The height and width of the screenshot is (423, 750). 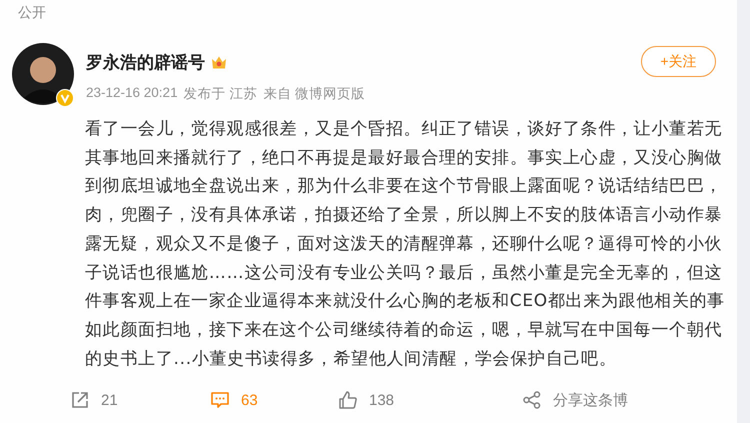 What do you see at coordinates (381, 400) in the screenshot?
I see `like-count: 138` at bounding box center [381, 400].